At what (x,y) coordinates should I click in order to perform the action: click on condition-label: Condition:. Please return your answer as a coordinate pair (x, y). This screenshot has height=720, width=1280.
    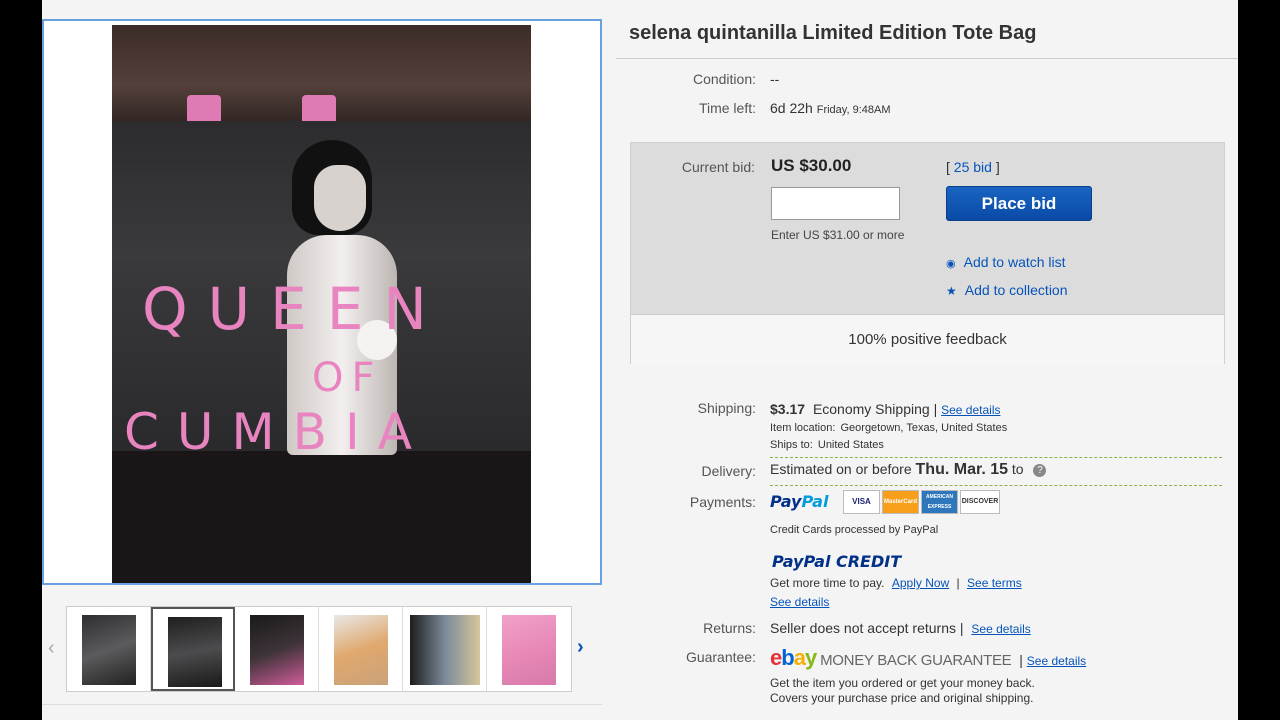
    Looking at the image, I should click on (724, 79).